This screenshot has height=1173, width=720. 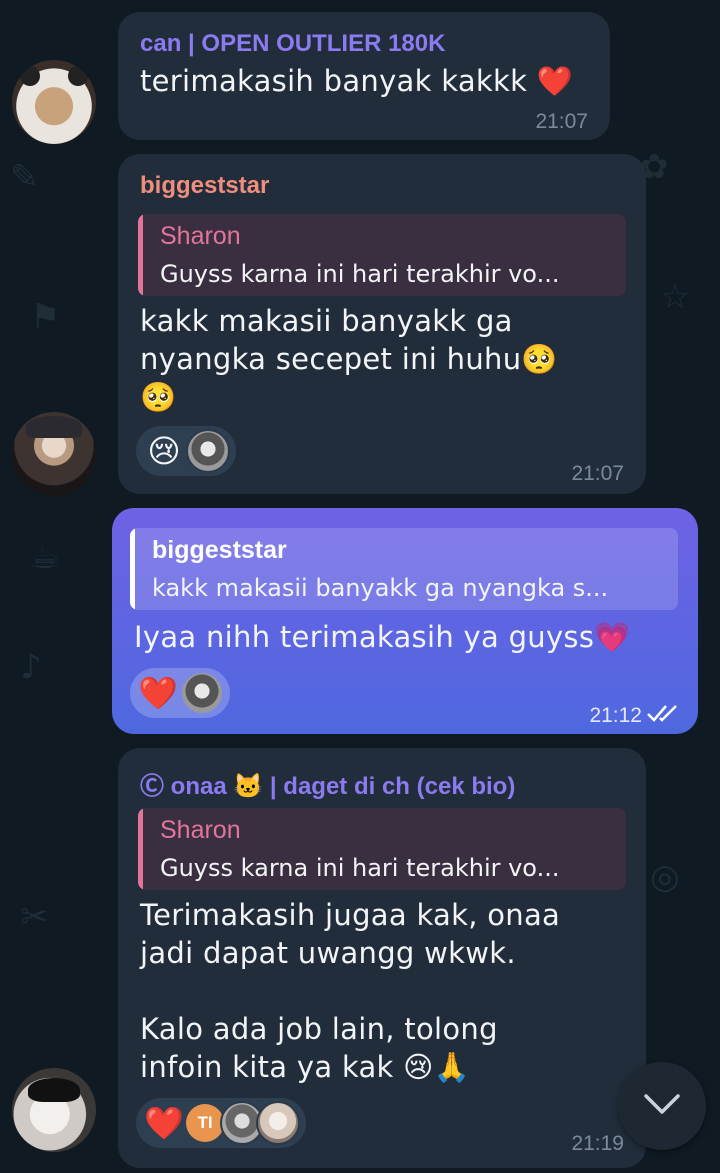 What do you see at coordinates (615, 715) in the screenshot?
I see `message-time: 21:12` at bounding box center [615, 715].